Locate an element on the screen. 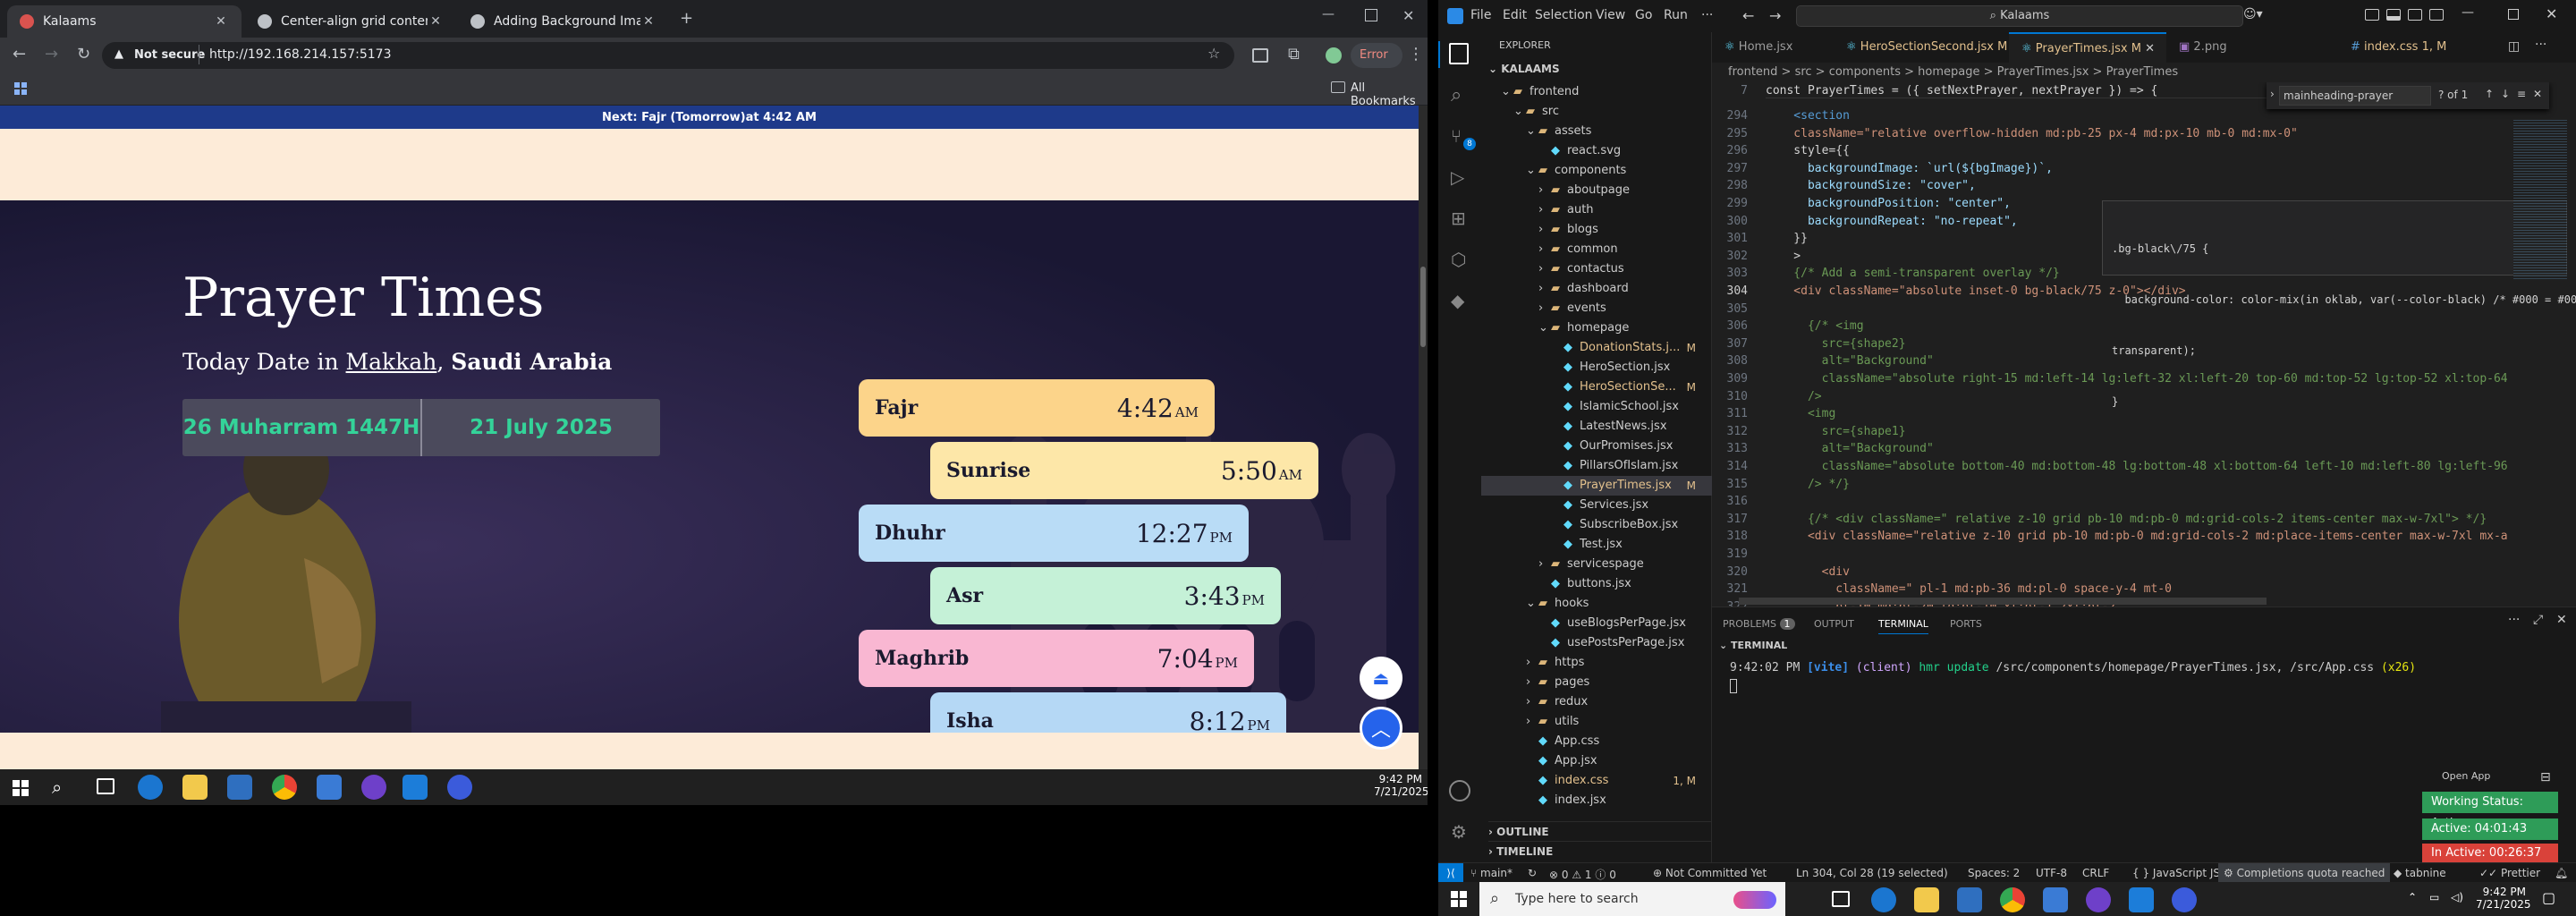 The width and height of the screenshot is (2576, 916). outline-section: › OUTLINE is located at coordinates (1600, 829).